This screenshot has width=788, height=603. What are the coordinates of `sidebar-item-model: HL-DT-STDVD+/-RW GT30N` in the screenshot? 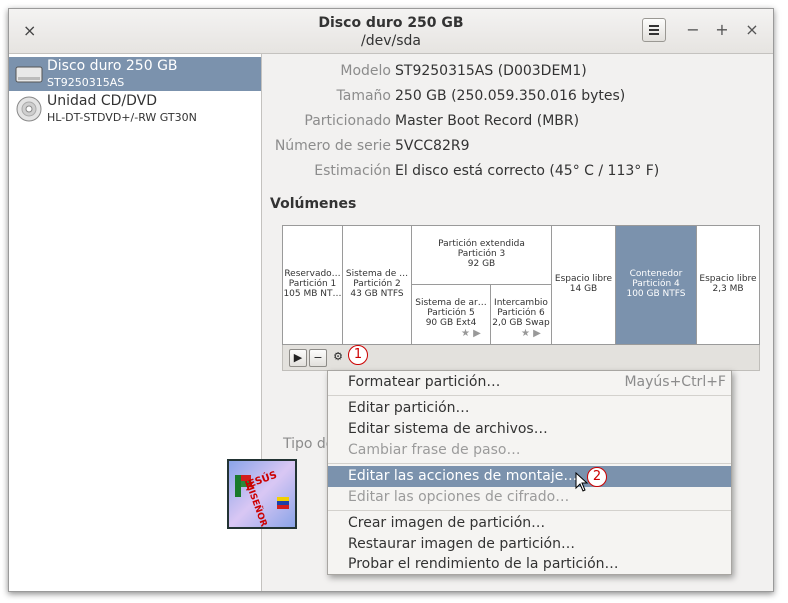 It's located at (122, 117).